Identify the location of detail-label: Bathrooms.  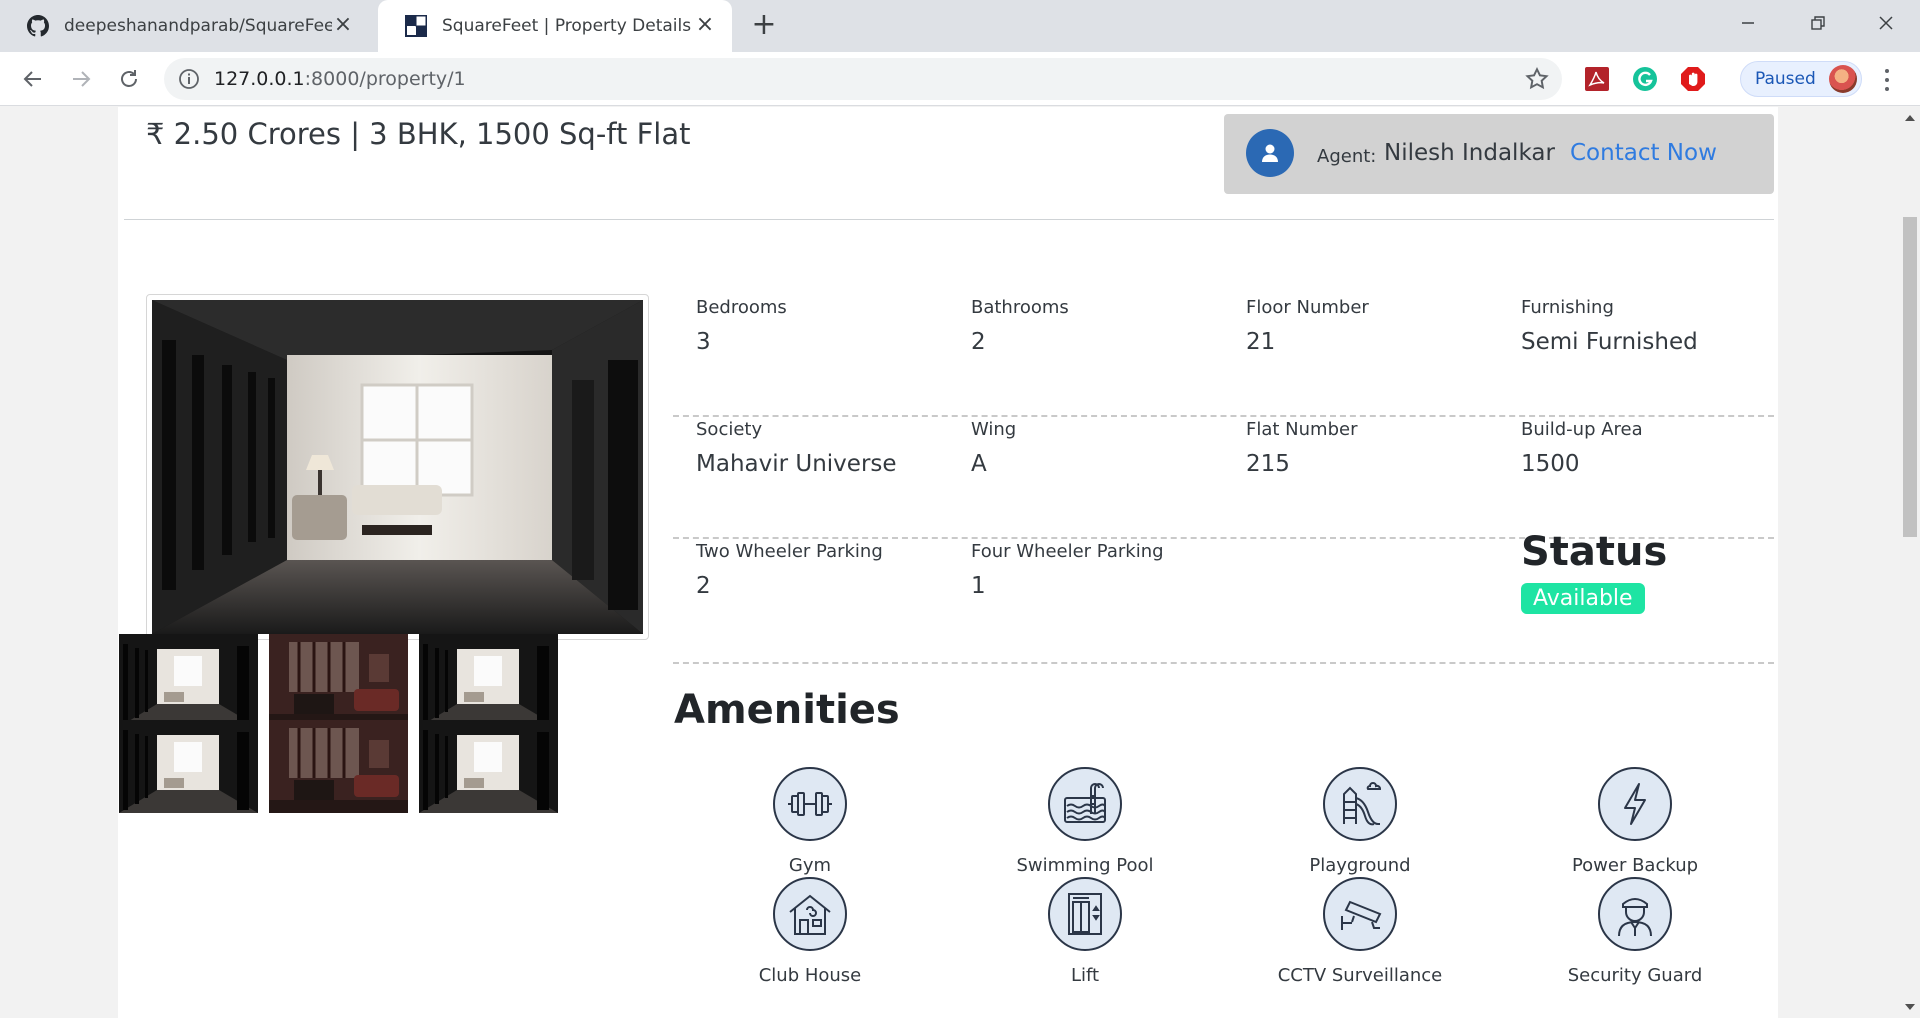
(1020, 307).